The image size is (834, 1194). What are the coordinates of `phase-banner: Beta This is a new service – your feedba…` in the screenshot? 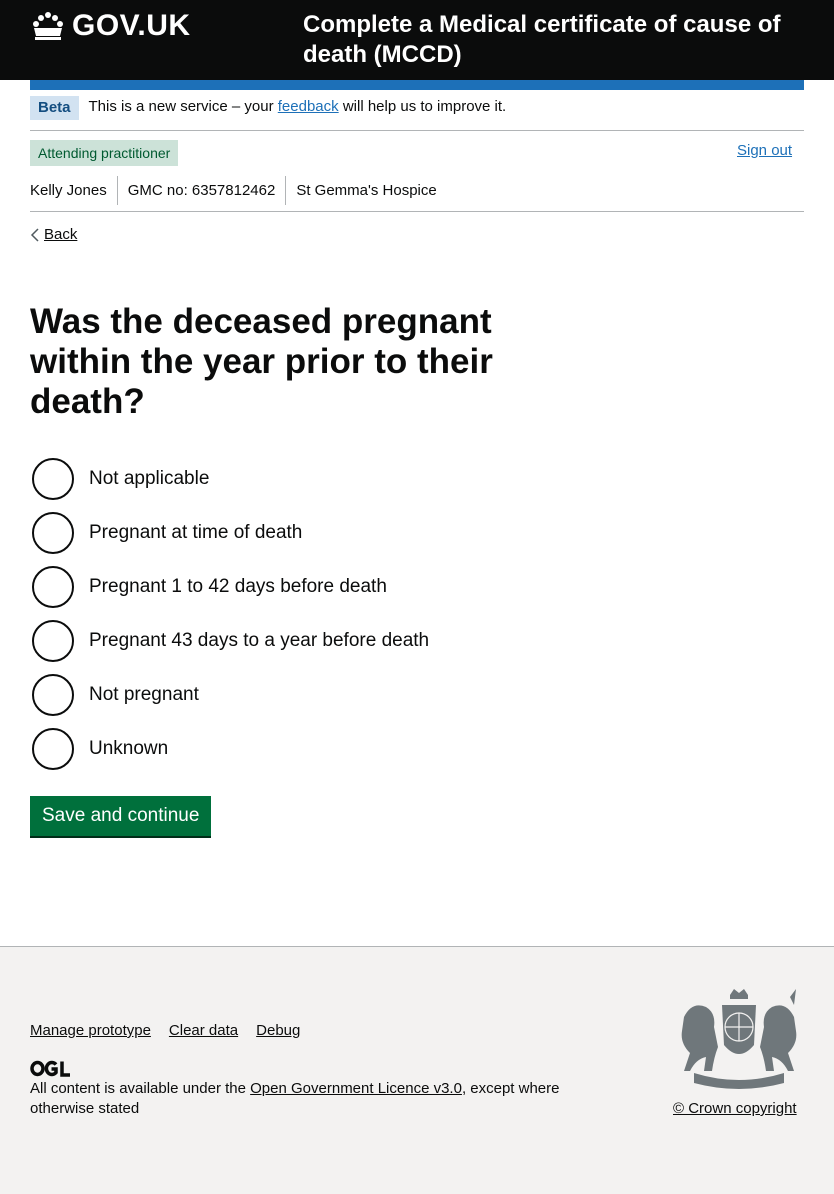 It's located at (417, 113).